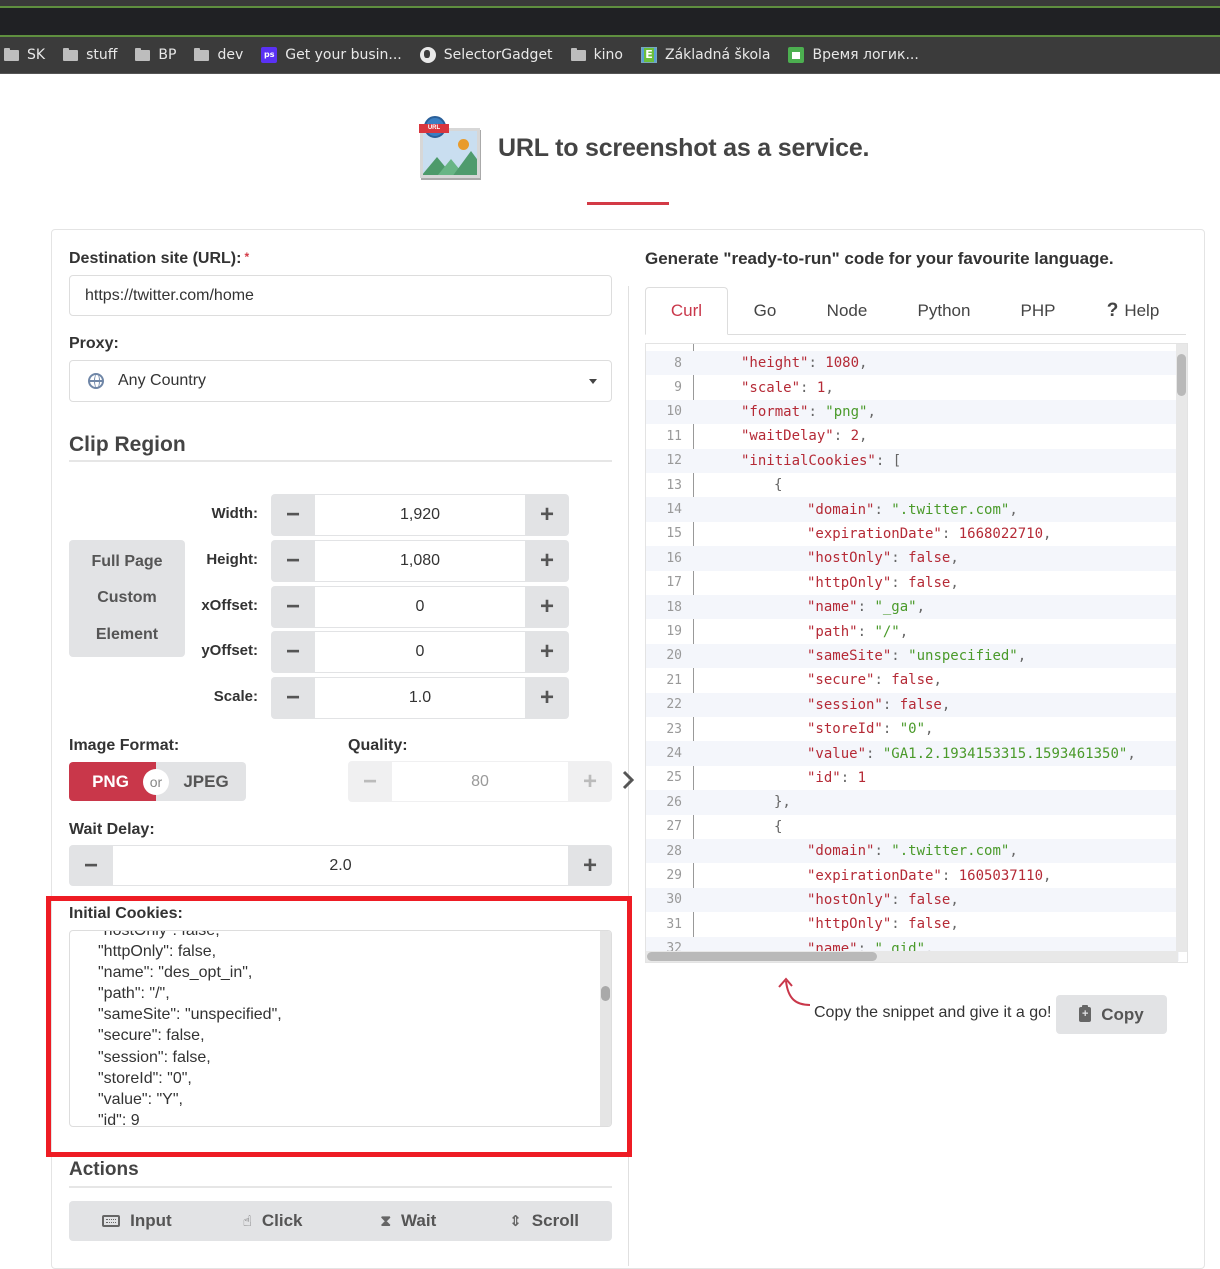  What do you see at coordinates (547, 698) in the screenshot?
I see `scale-increment-button: +` at bounding box center [547, 698].